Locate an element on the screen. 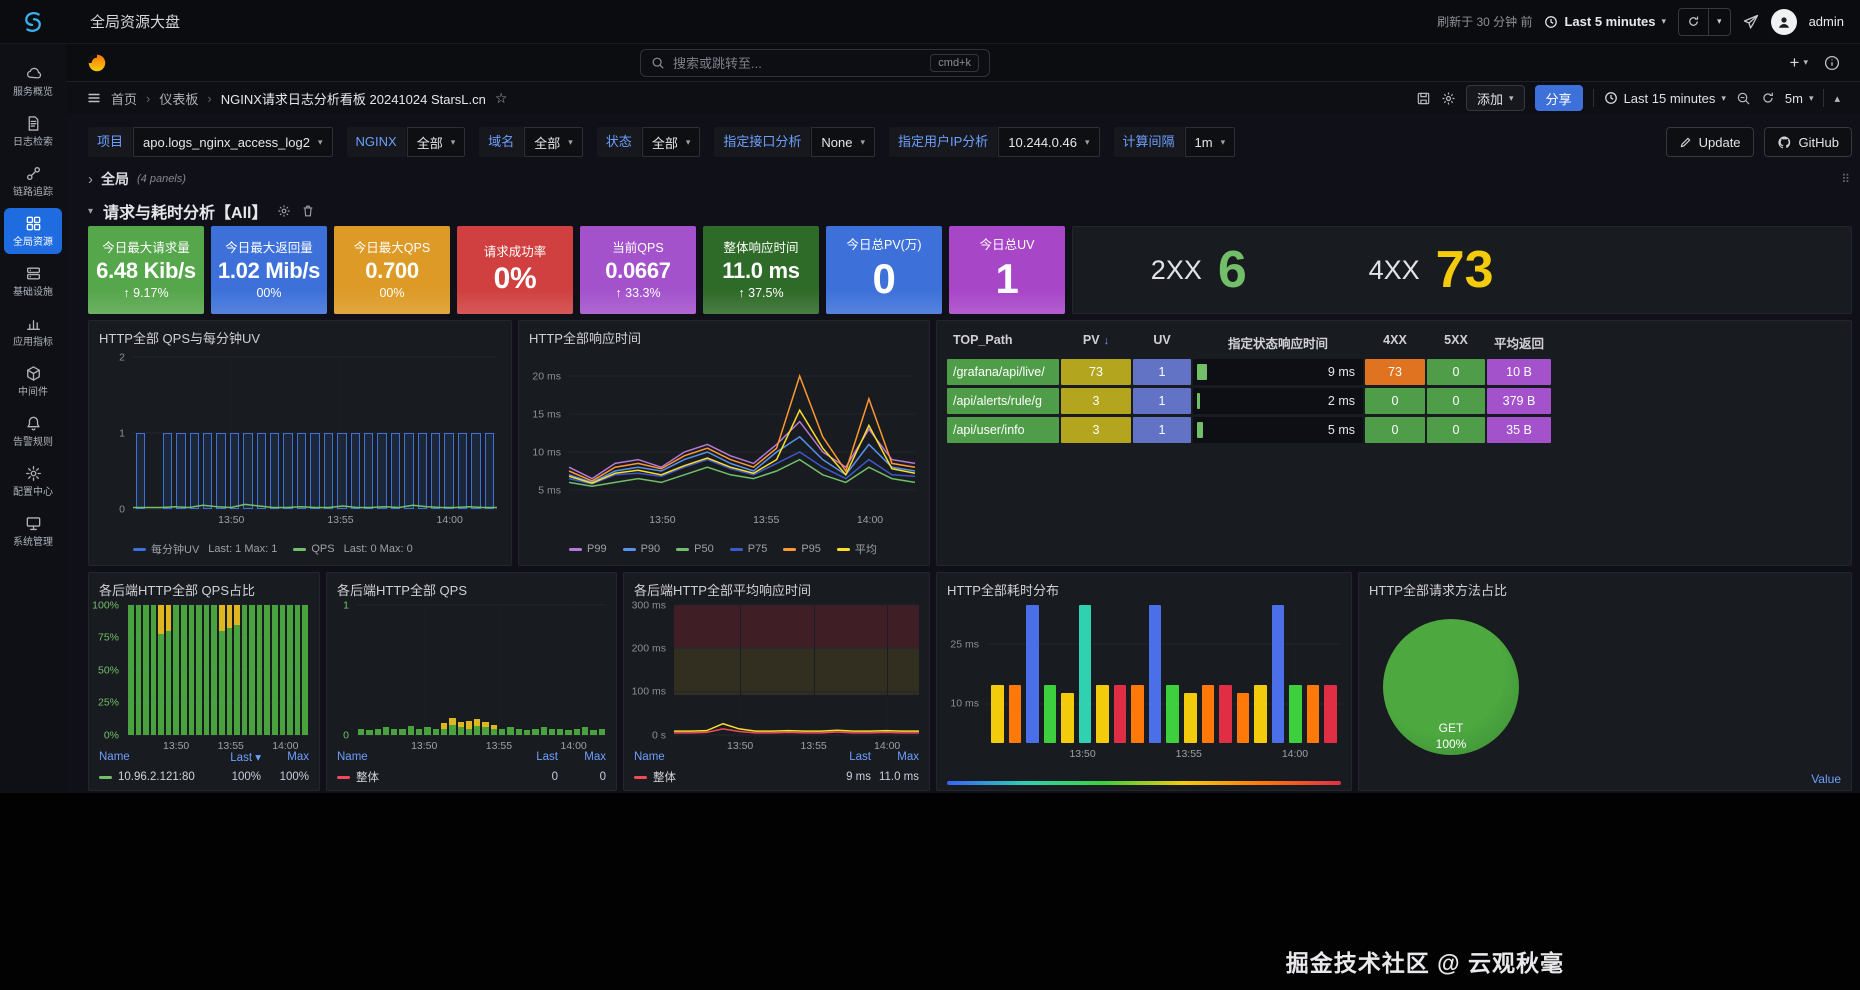 The width and height of the screenshot is (1860, 990). search-box: cmd+k is located at coordinates (815, 63).